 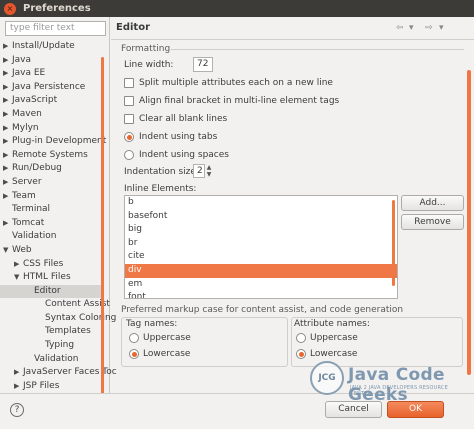 What do you see at coordinates (261, 244) in the screenshot?
I see `list-item: br` at bounding box center [261, 244].